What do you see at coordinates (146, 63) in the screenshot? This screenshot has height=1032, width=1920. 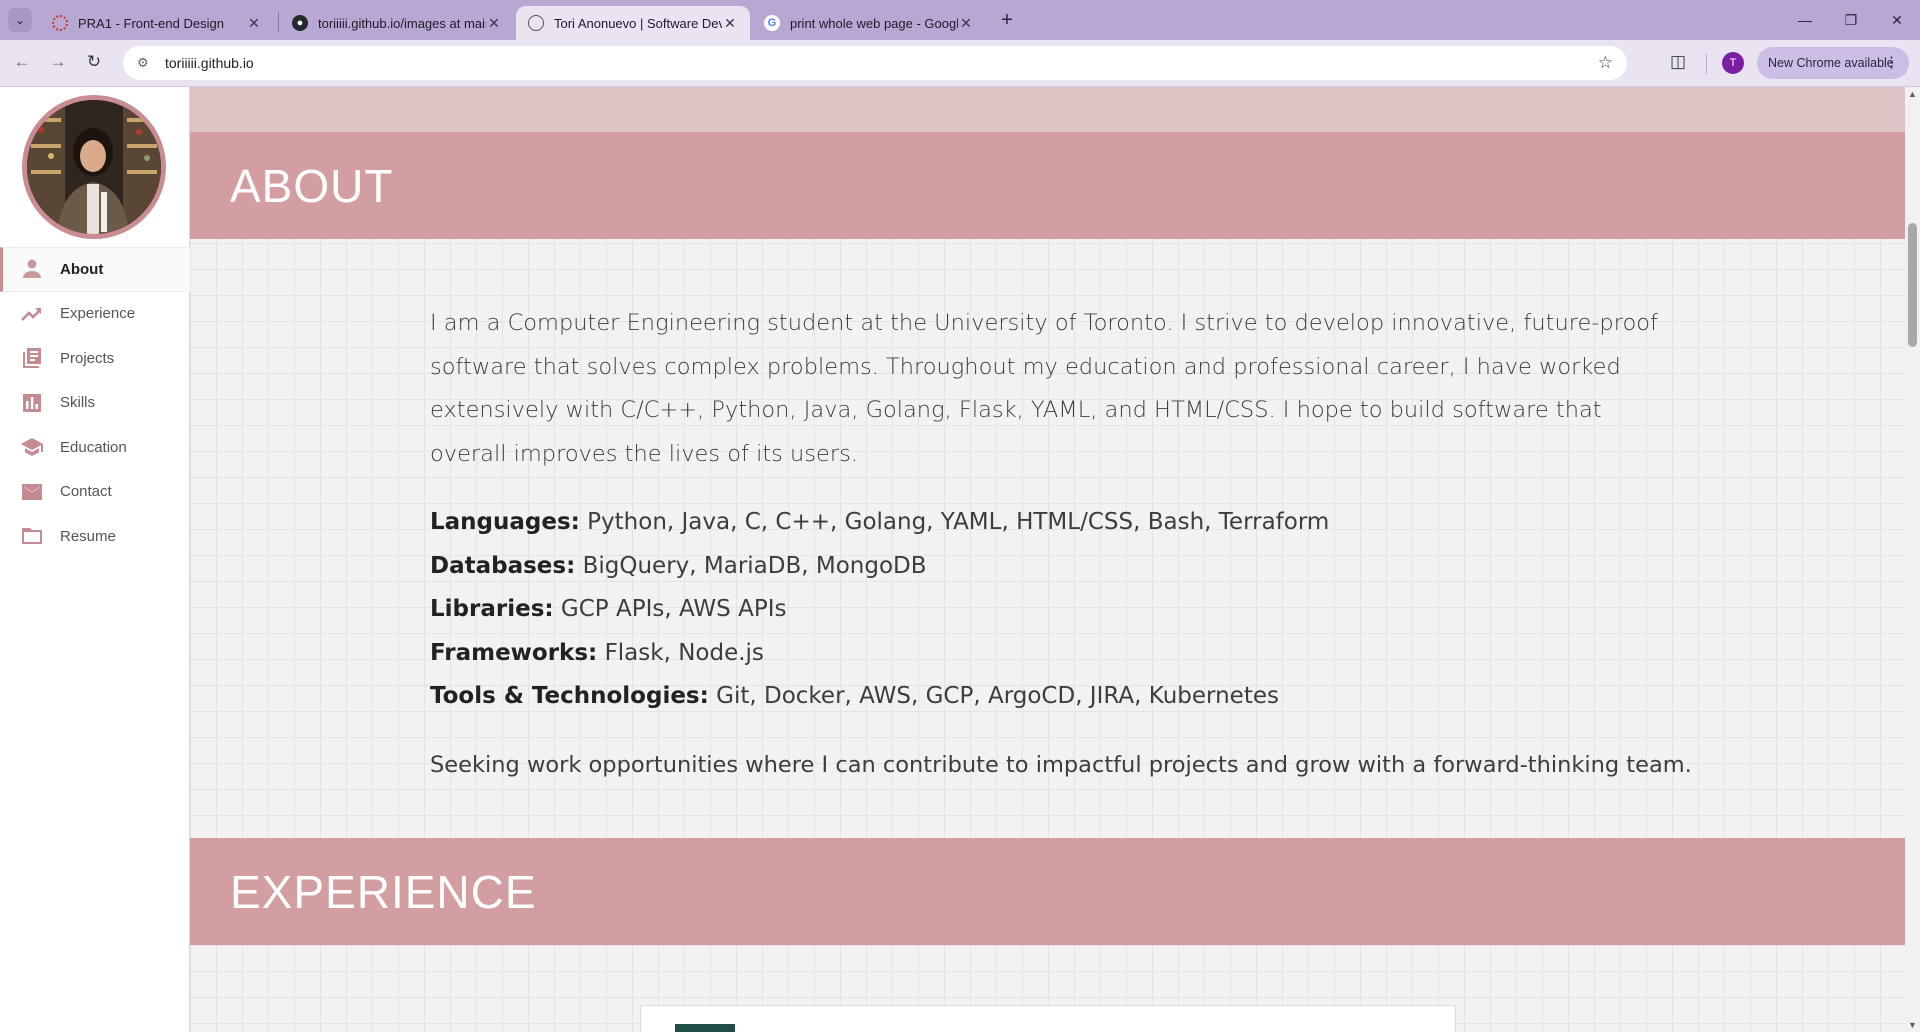 I see `site-info-icon: ⚙` at bounding box center [146, 63].